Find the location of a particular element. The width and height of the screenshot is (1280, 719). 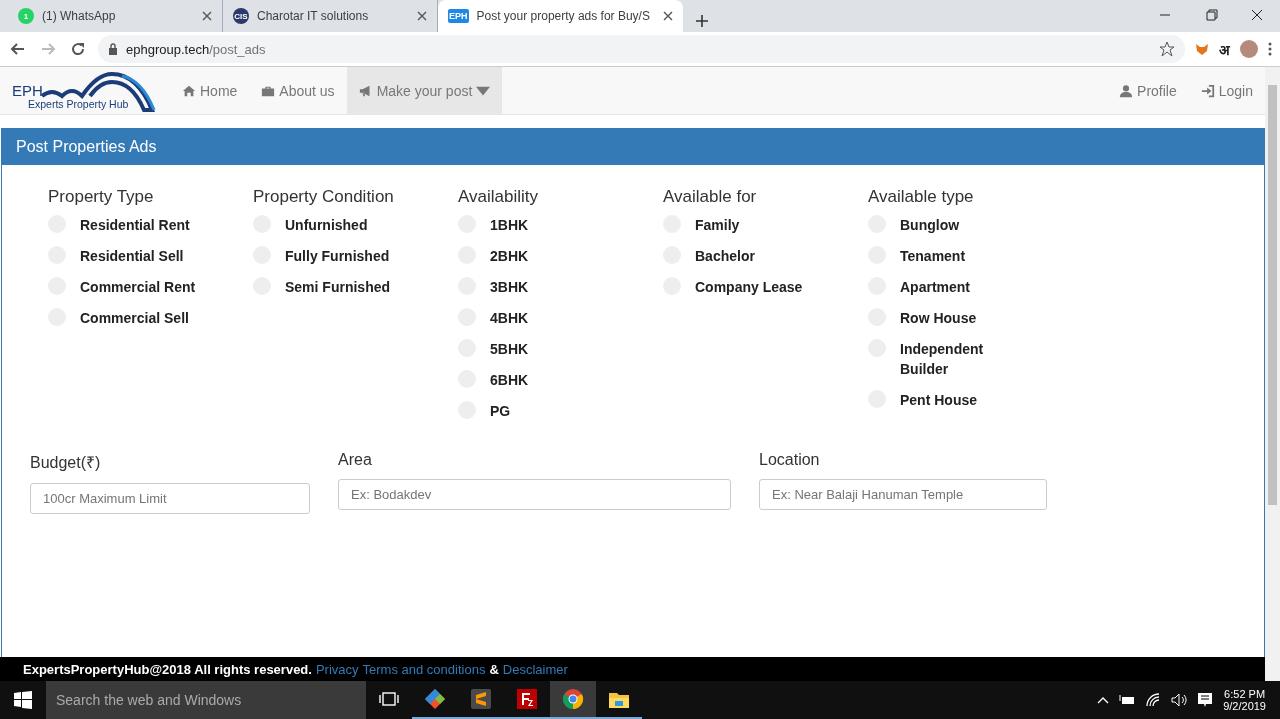

option-label: Apartment is located at coordinates (961, 287).